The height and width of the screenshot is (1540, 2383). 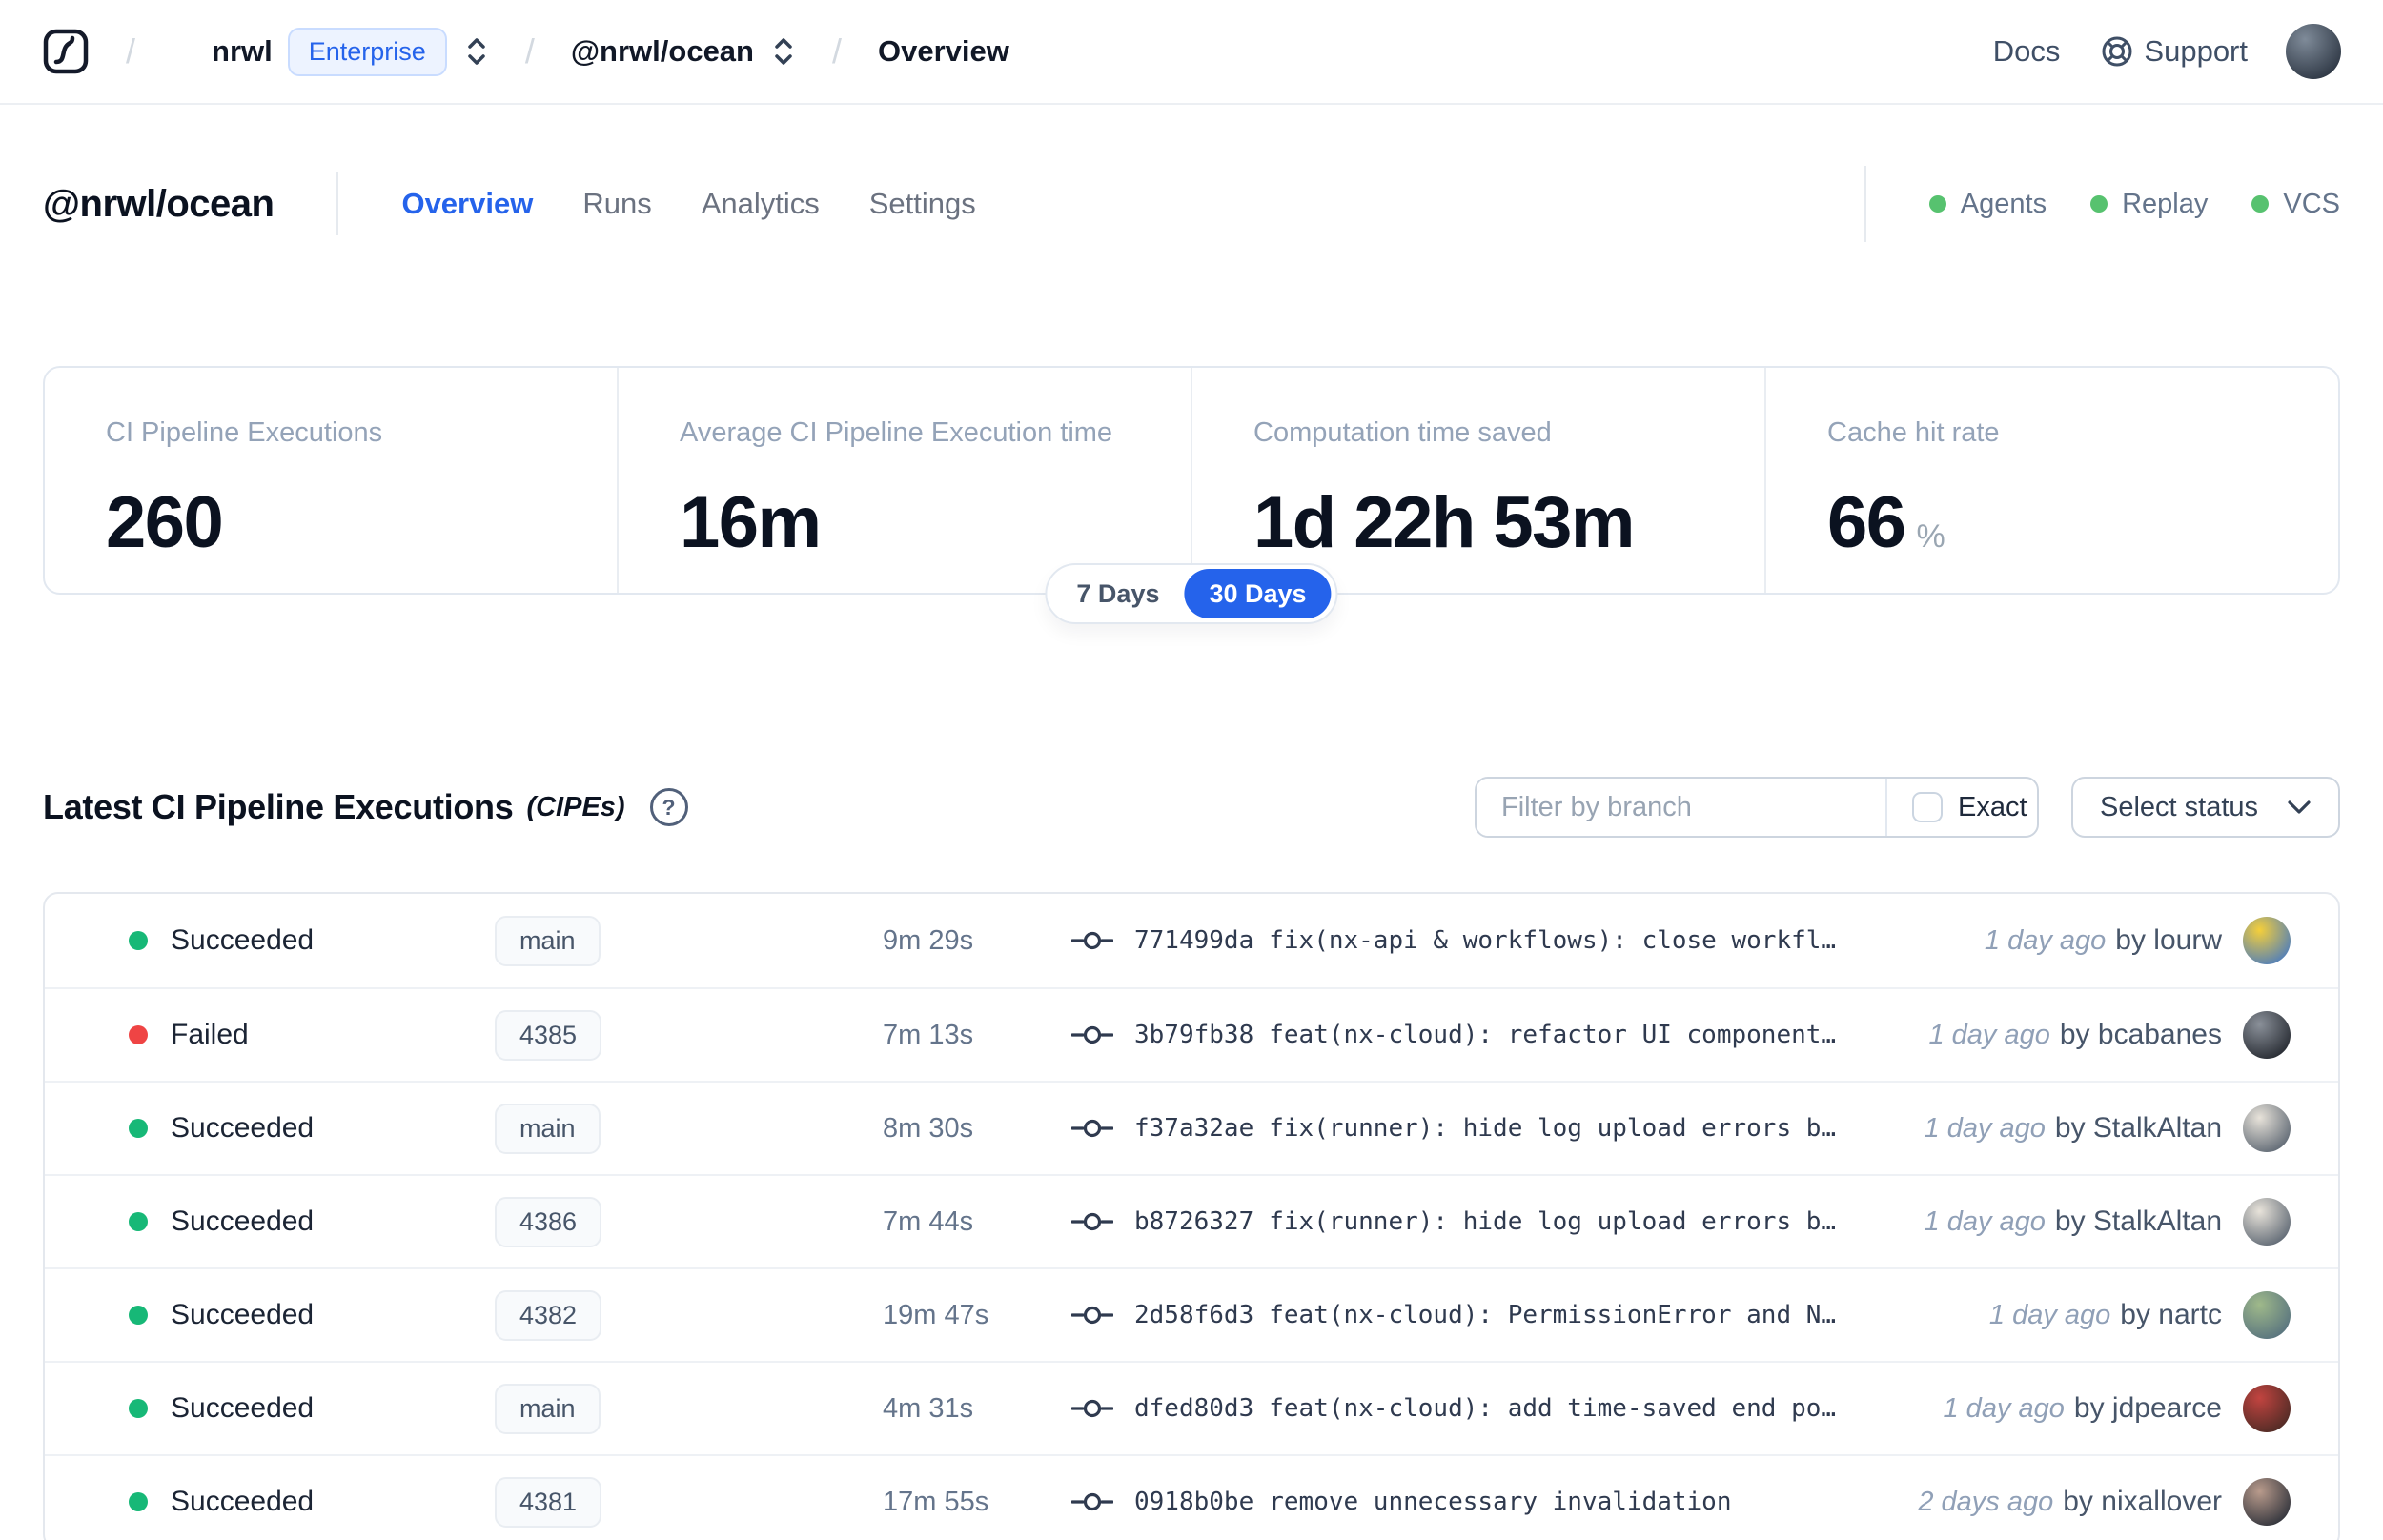 What do you see at coordinates (1118, 593) in the screenshot?
I see `period-7-days-button: 7 Days` at bounding box center [1118, 593].